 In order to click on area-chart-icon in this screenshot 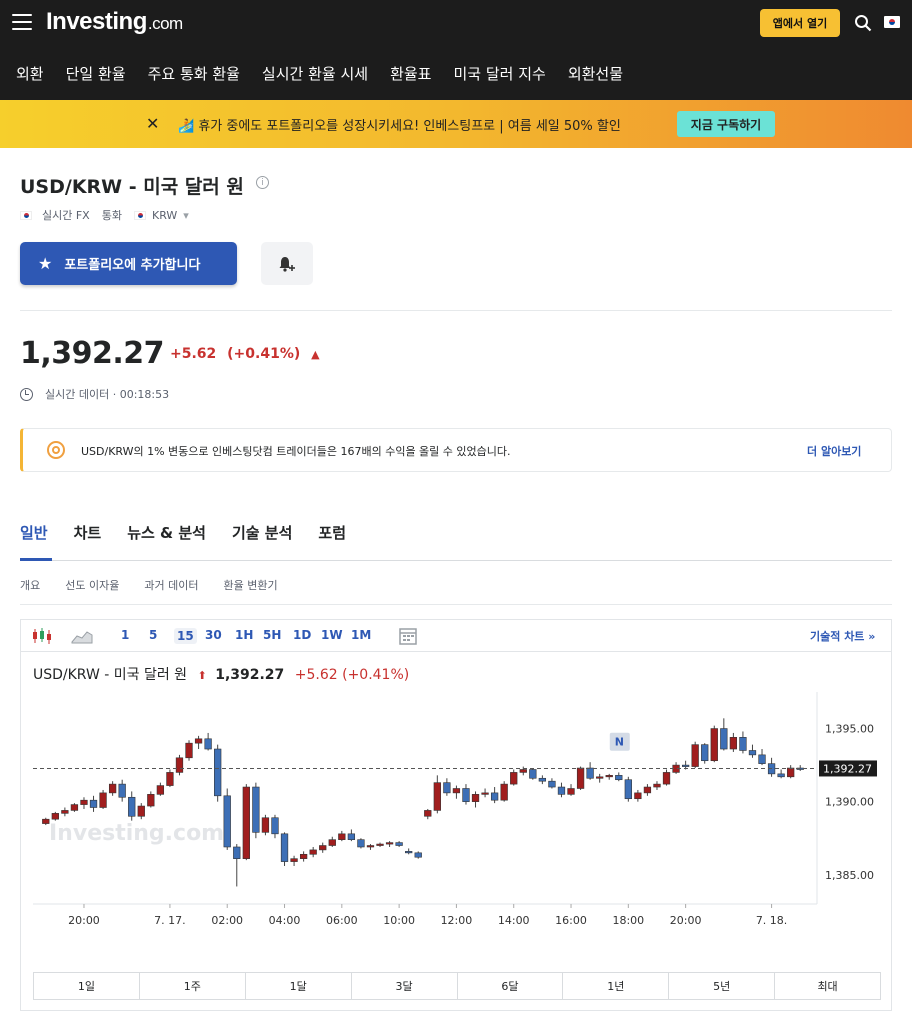, I will do `click(82, 636)`.